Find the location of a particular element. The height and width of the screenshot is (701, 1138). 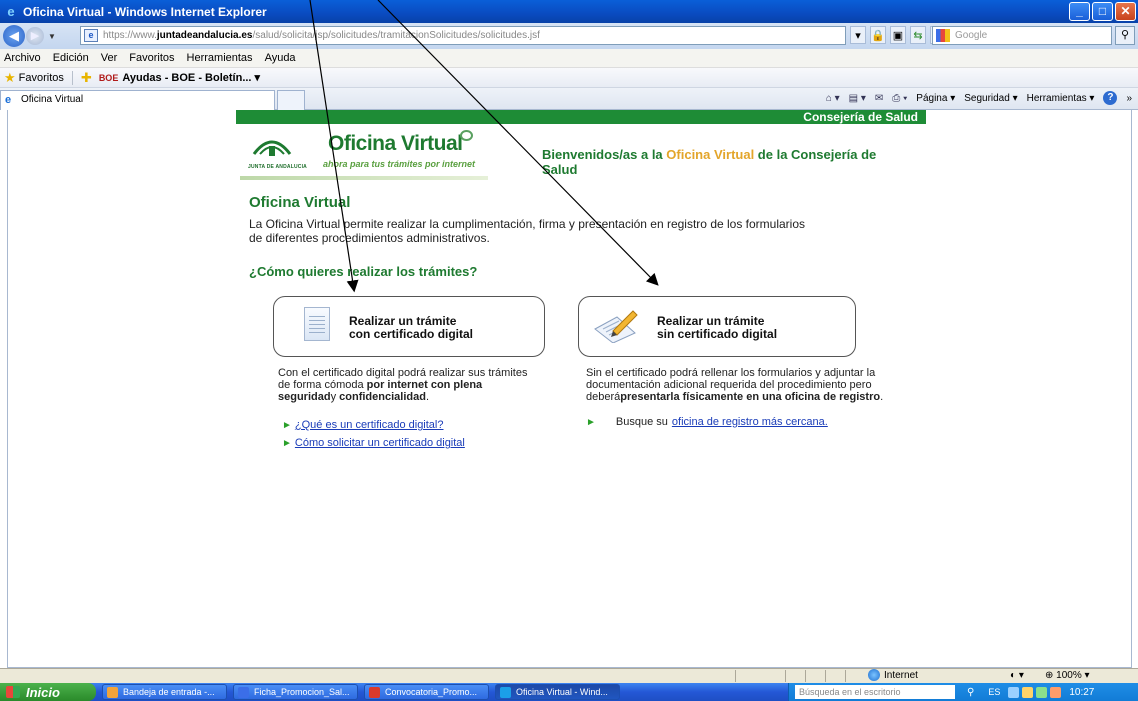

favorites-star-icon: ★ is located at coordinates (10, 78).